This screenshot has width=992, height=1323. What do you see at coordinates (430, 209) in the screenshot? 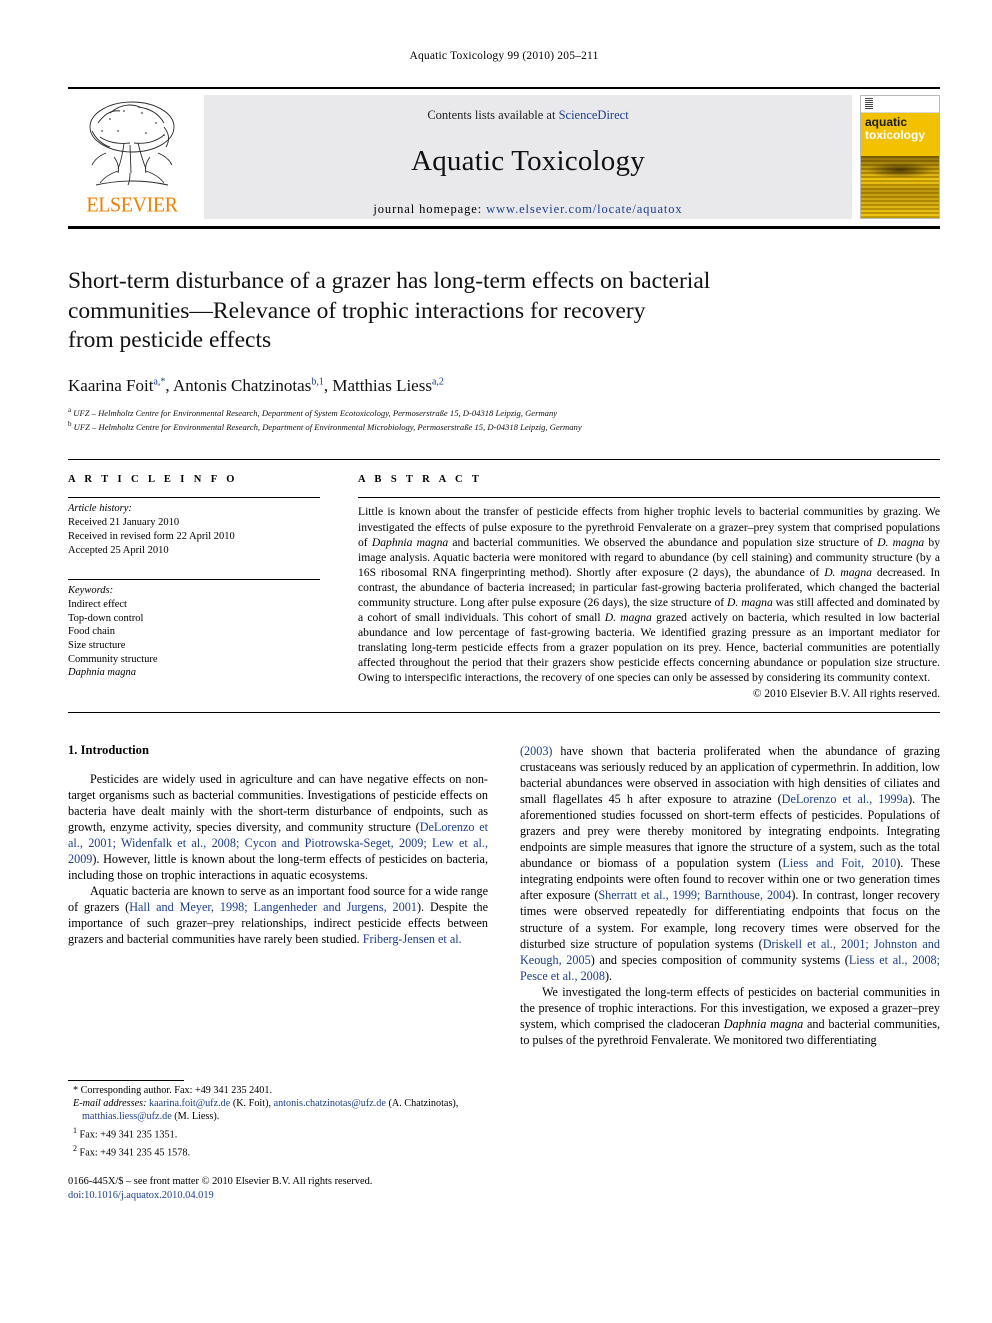
I see `homepage-prefix: journal homepage:` at bounding box center [430, 209].